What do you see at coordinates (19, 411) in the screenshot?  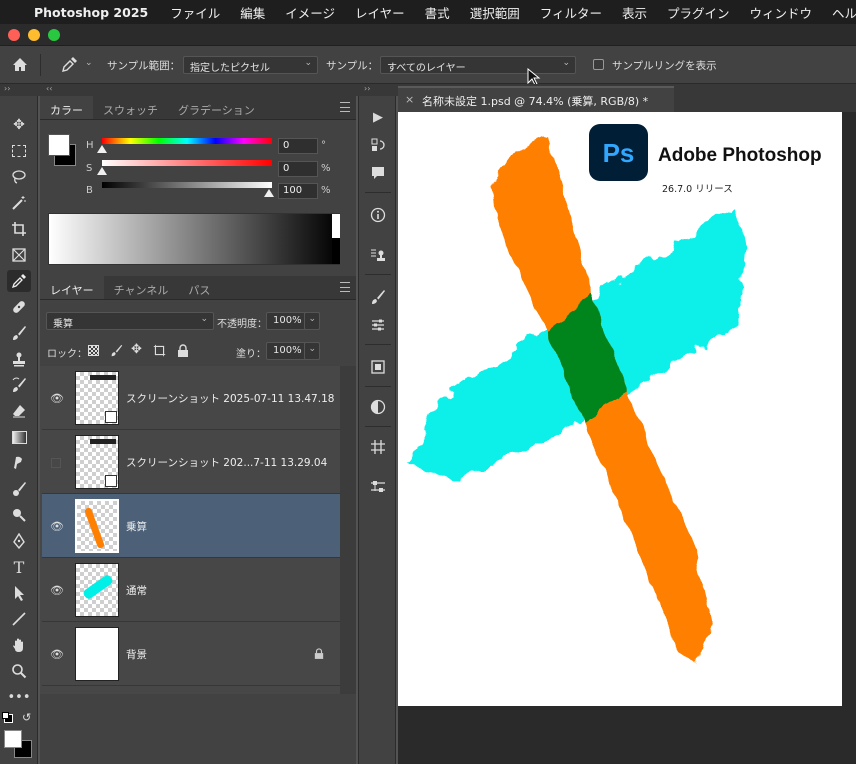 I see `eraser-tool-icon` at bounding box center [19, 411].